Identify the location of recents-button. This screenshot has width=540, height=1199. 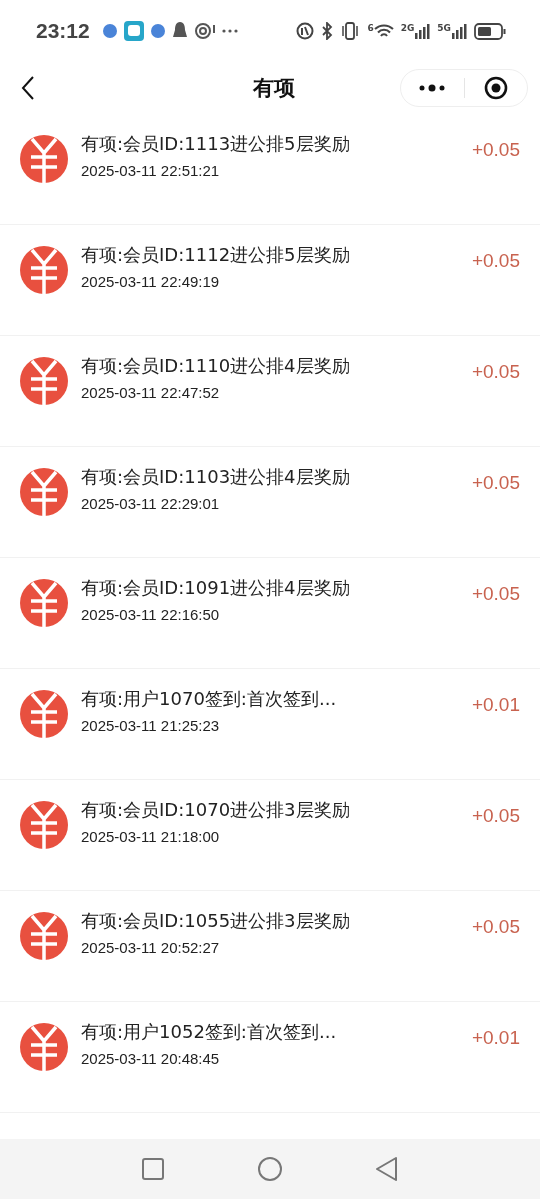
(153, 1169).